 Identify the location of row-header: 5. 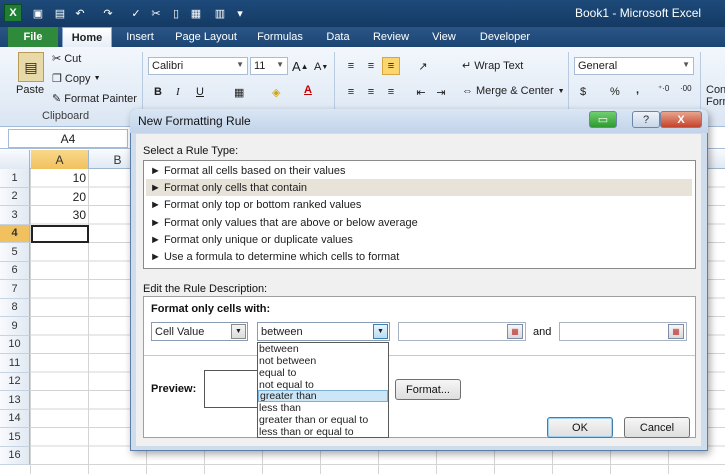
(15, 252).